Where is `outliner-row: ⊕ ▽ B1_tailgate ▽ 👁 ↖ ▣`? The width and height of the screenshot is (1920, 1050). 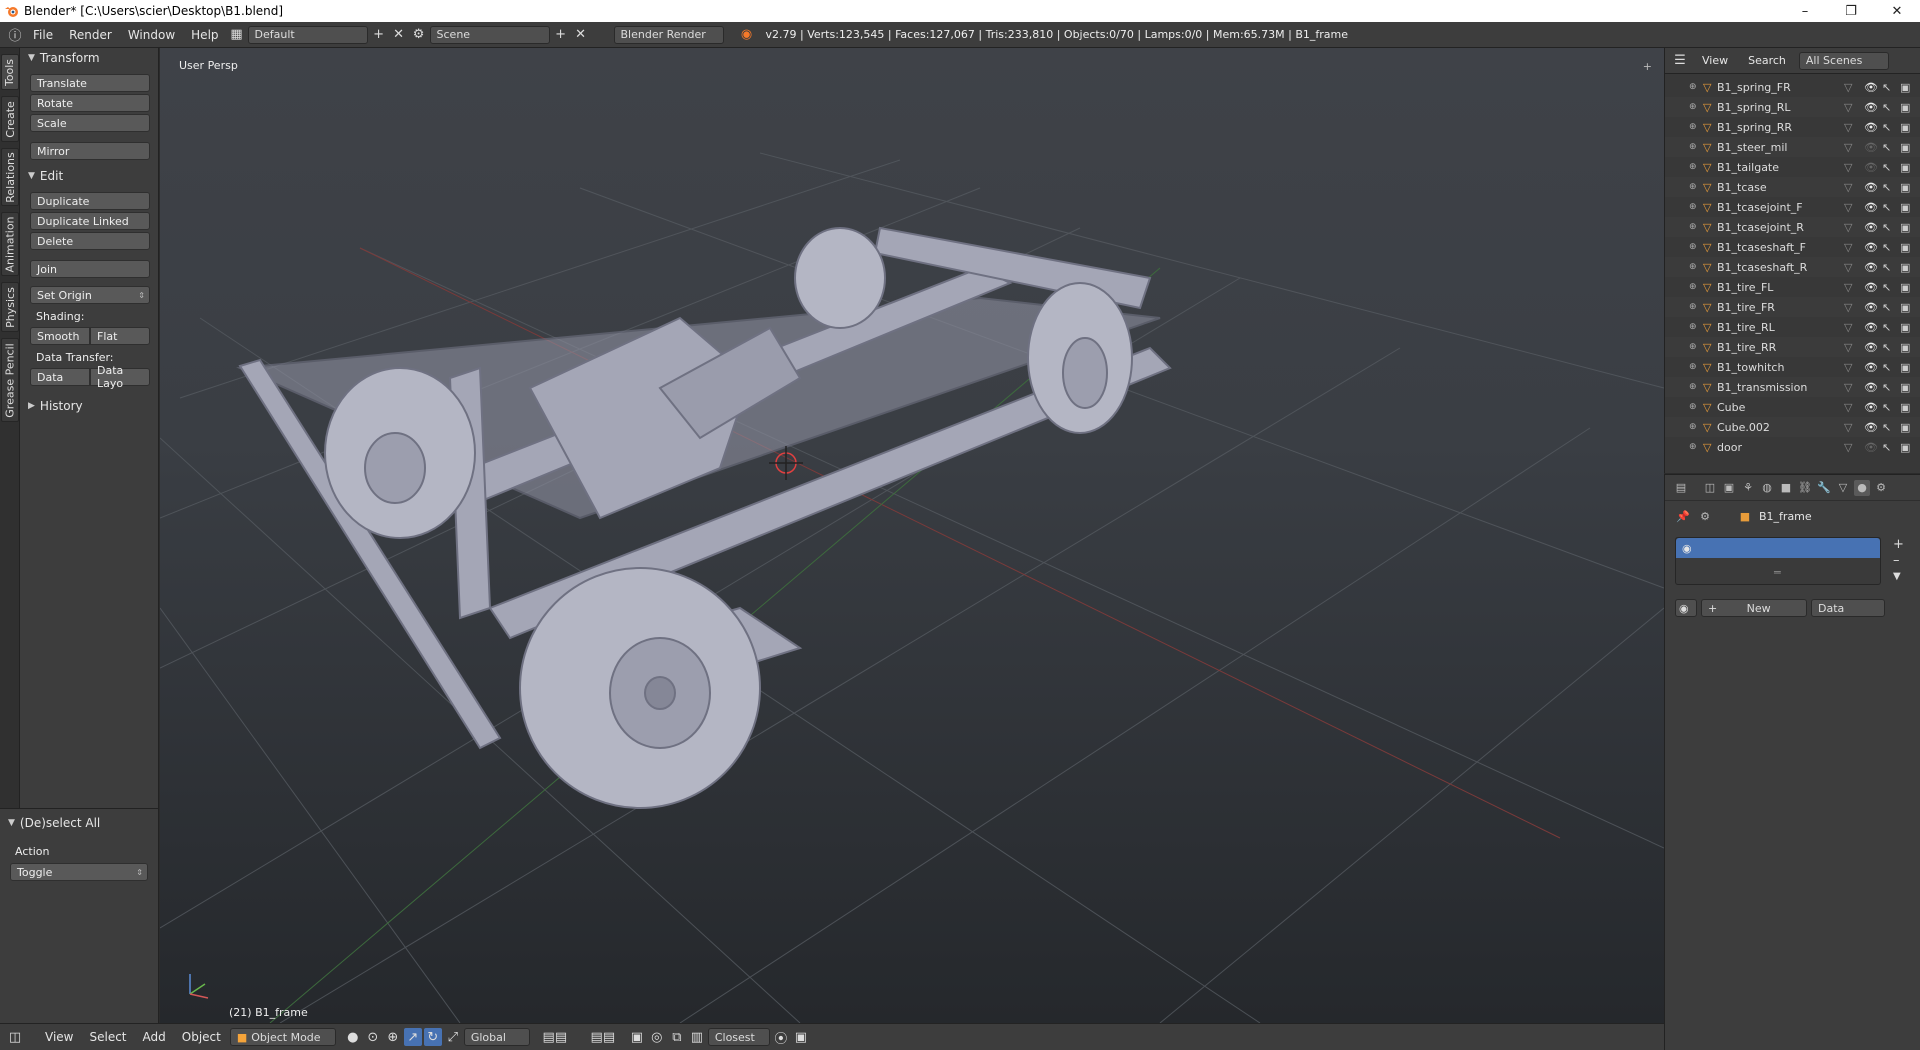 outliner-row: ⊕ ▽ B1_tailgate ▽ 👁 ↖ ▣ is located at coordinates (1792, 167).